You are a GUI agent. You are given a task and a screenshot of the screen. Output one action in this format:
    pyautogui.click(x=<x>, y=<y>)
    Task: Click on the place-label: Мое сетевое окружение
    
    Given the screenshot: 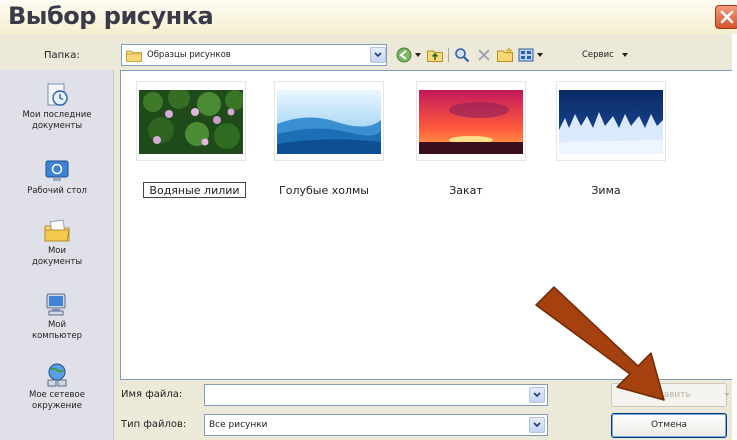 What is the action you would take?
    pyautogui.click(x=57, y=400)
    